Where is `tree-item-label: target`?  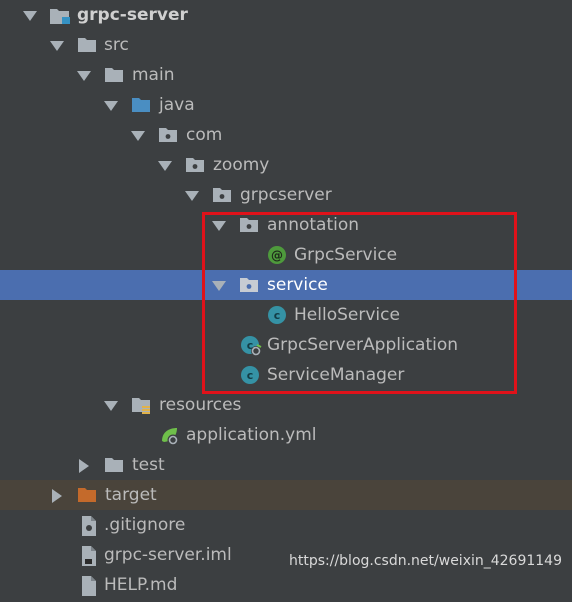
tree-item-label: target is located at coordinates (131, 495).